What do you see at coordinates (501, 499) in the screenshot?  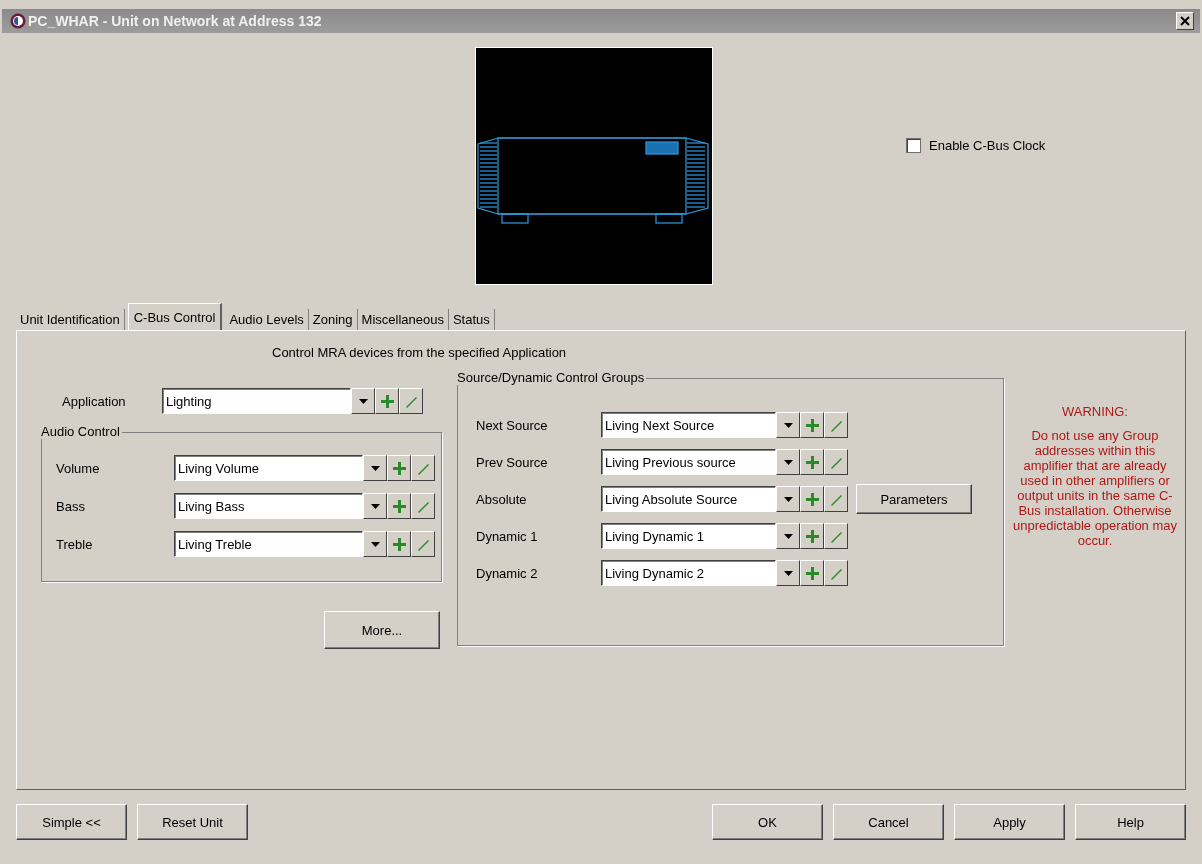 I see `field-label: Absolute` at bounding box center [501, 499].